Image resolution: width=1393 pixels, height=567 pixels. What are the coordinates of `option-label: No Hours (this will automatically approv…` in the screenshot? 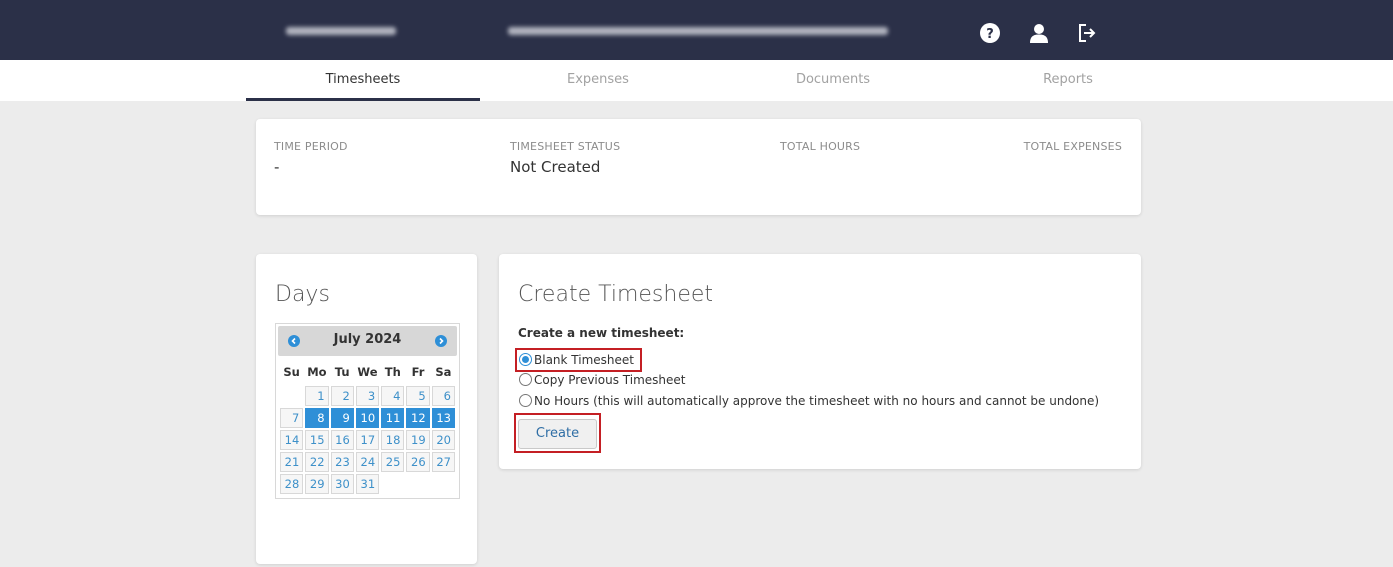 It's located at (817, 401).